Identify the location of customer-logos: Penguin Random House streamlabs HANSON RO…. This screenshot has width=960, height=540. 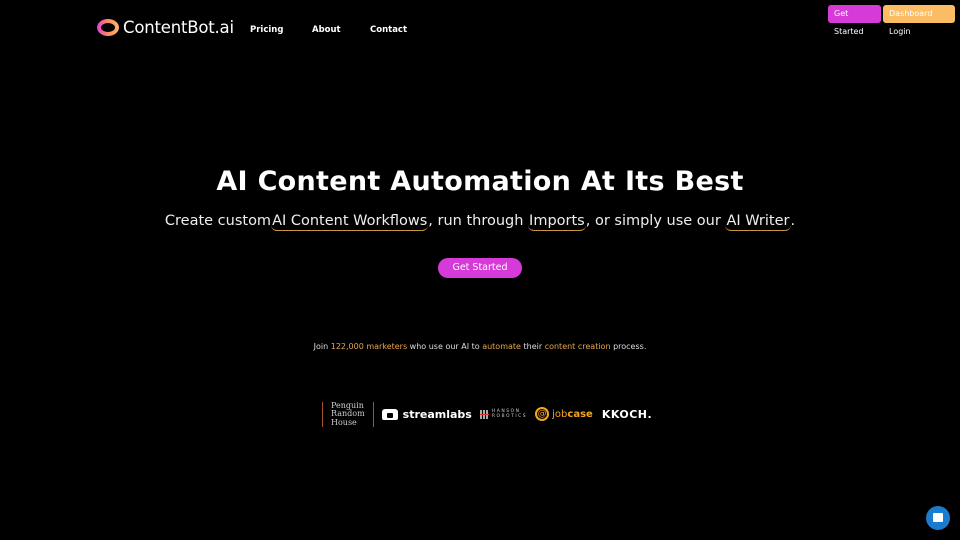
(487, 414).